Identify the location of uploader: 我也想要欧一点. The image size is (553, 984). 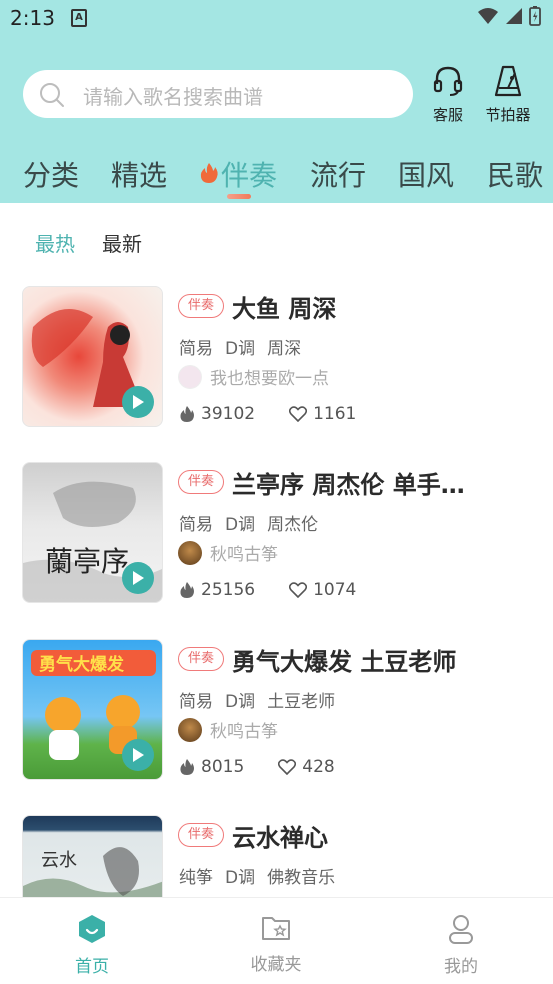
(253, 376).